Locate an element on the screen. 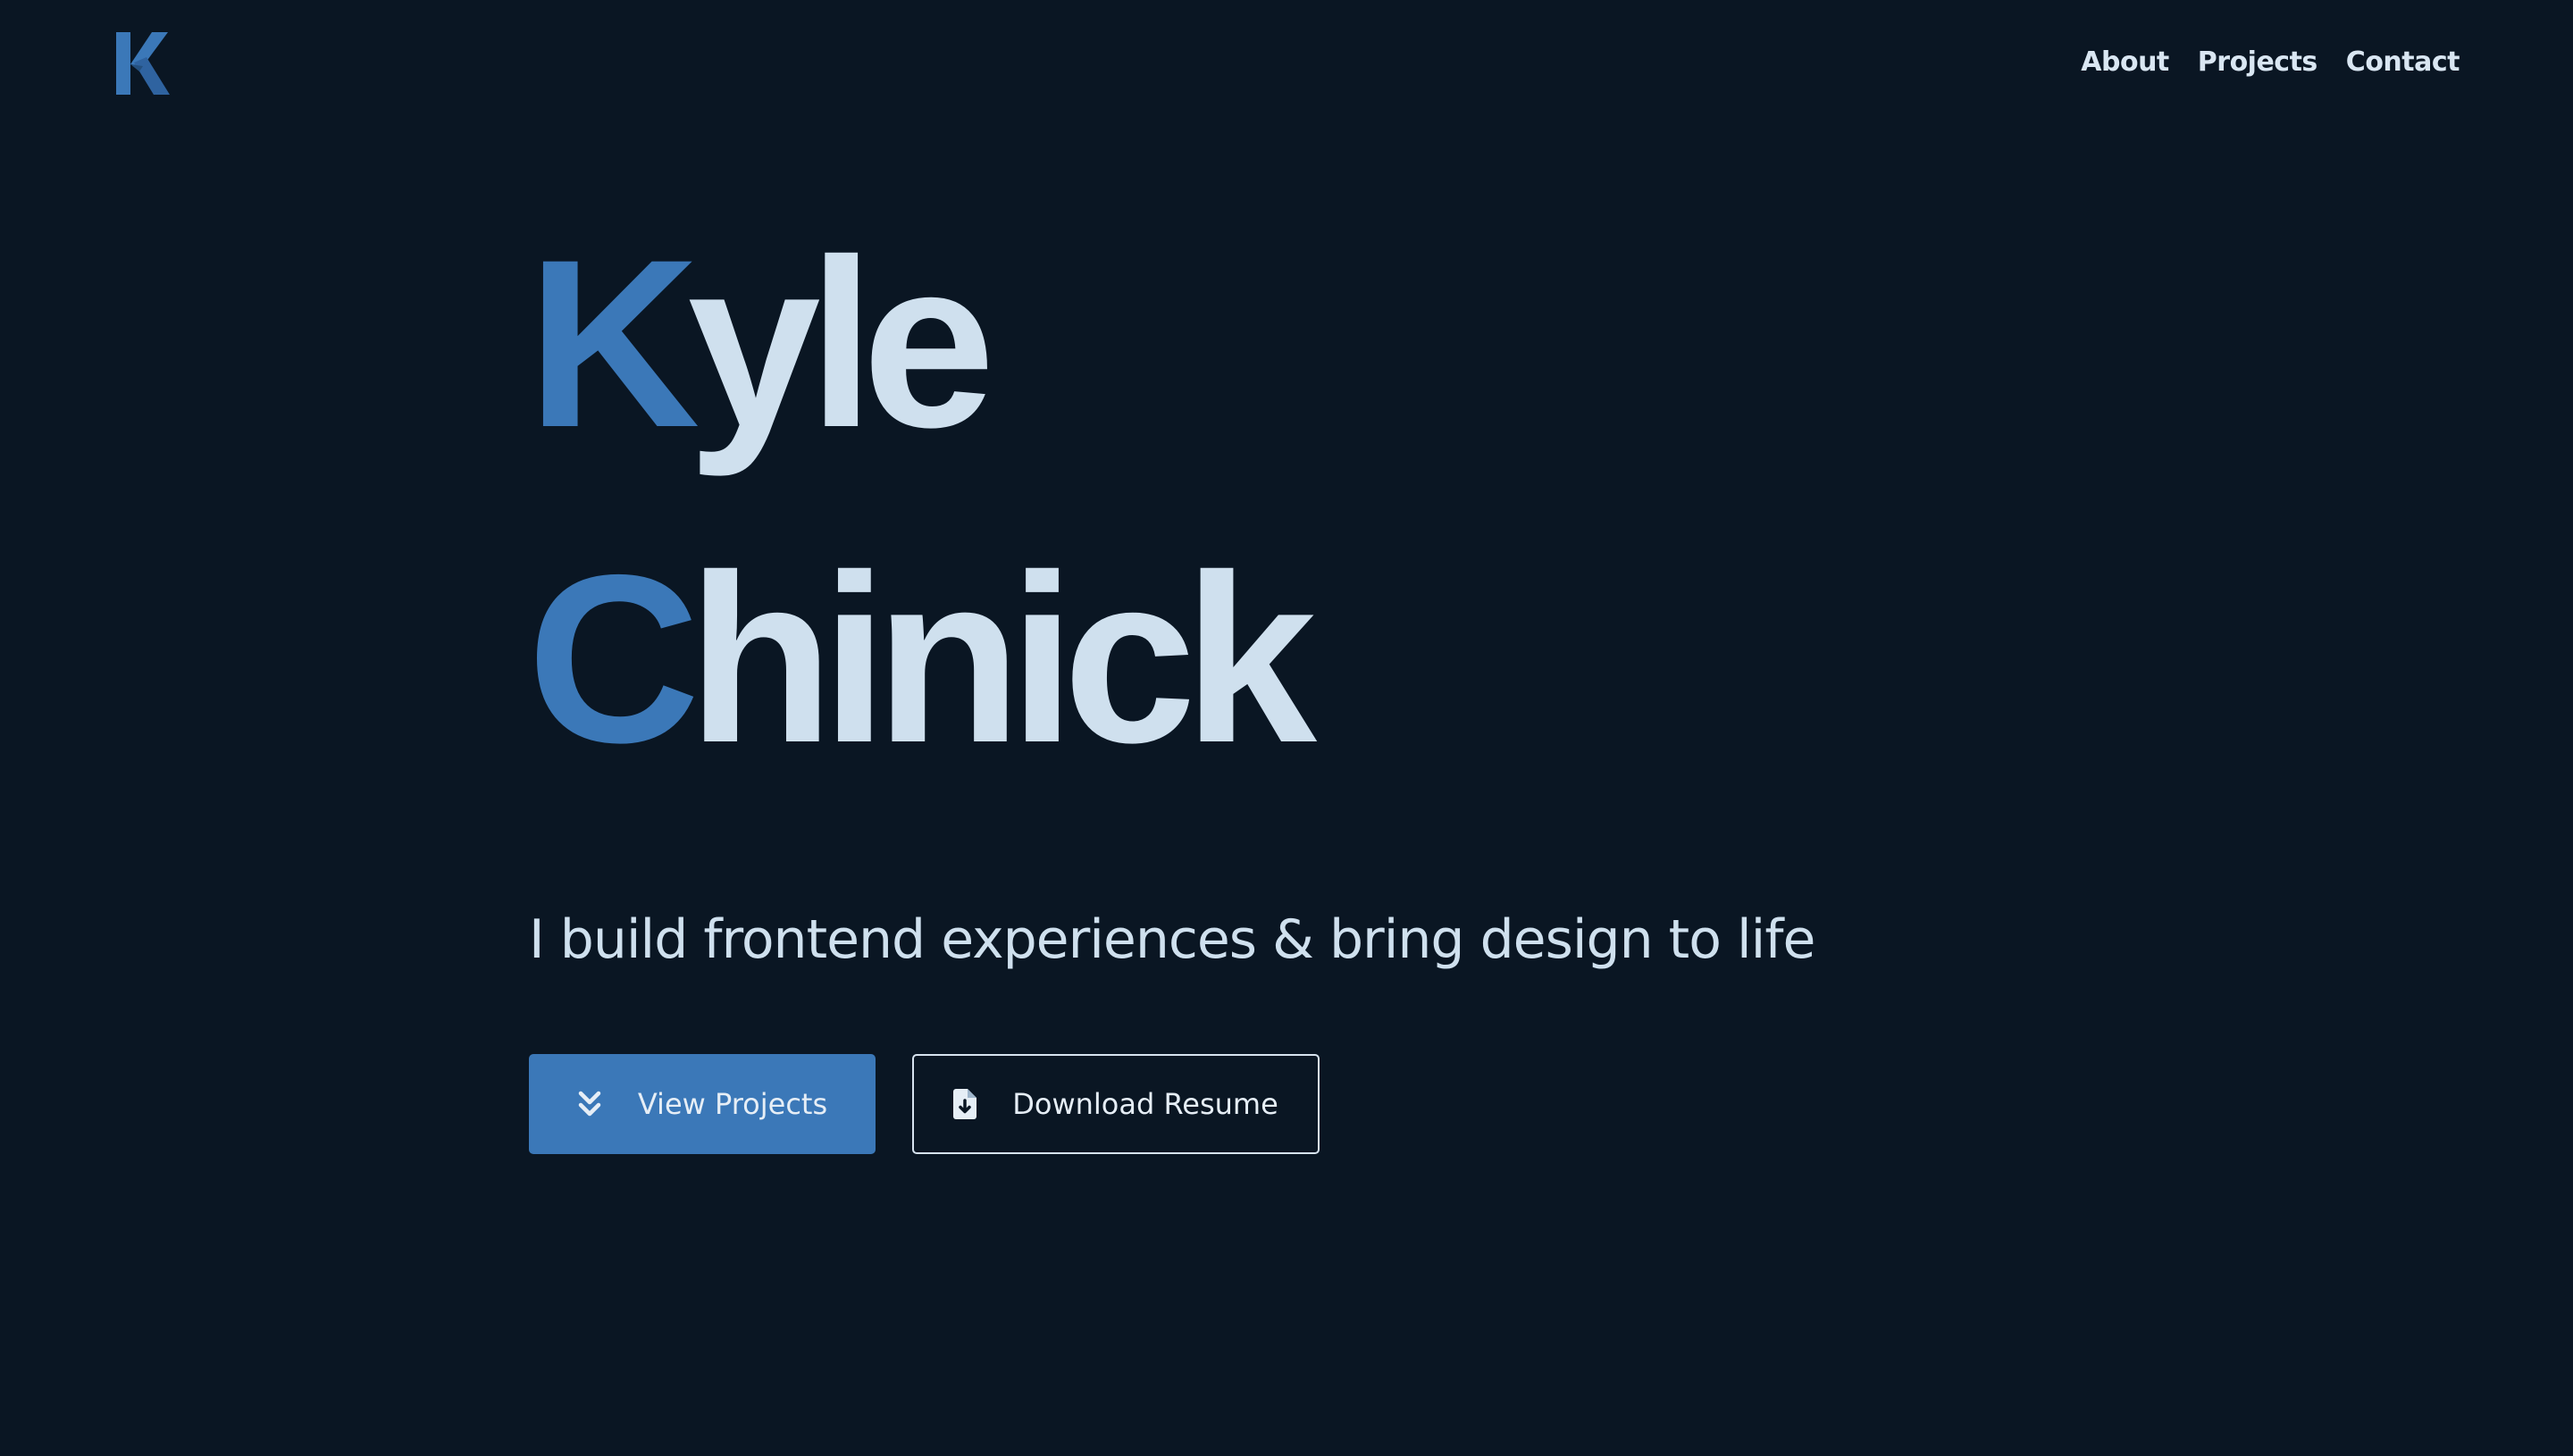  nav-link-projects: Projects is located at coordinates (2258, 62).